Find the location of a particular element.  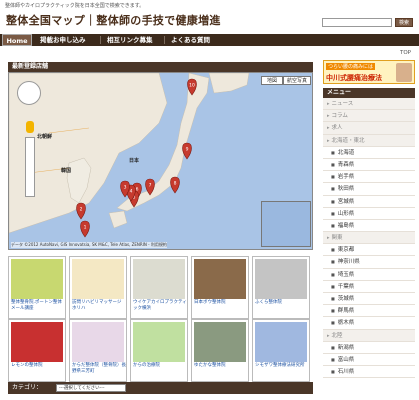

store-thumbnail: 整体整骨院.ポートン整体メール講座 is located at coordinates (37, 287).